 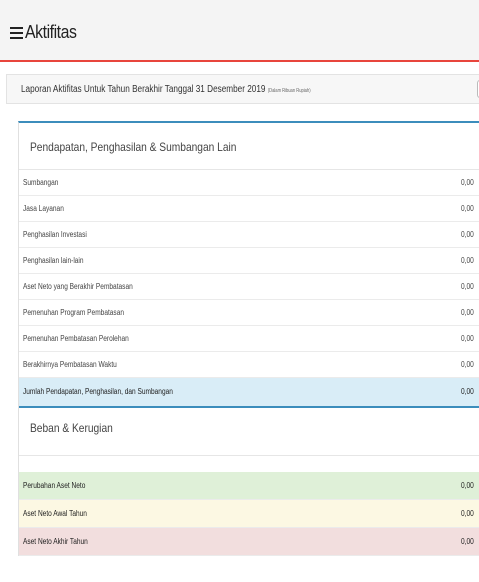 What do you see at coordinates (55, 513) in the screenshot?
I see `row-label: Aset Neto Awal Tahun` at bounding box center [55, 513].